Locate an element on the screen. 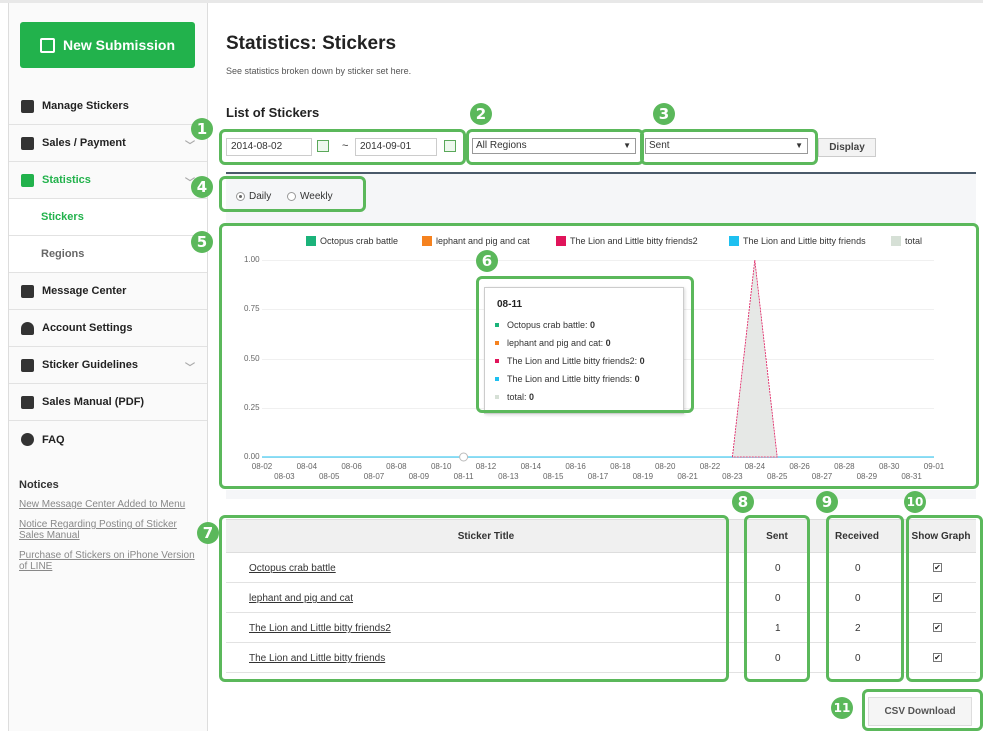 Image resolution: width=983 pixels, height=731 pixels. annotation-number-5: 5 is located at coordinates (202, 242).